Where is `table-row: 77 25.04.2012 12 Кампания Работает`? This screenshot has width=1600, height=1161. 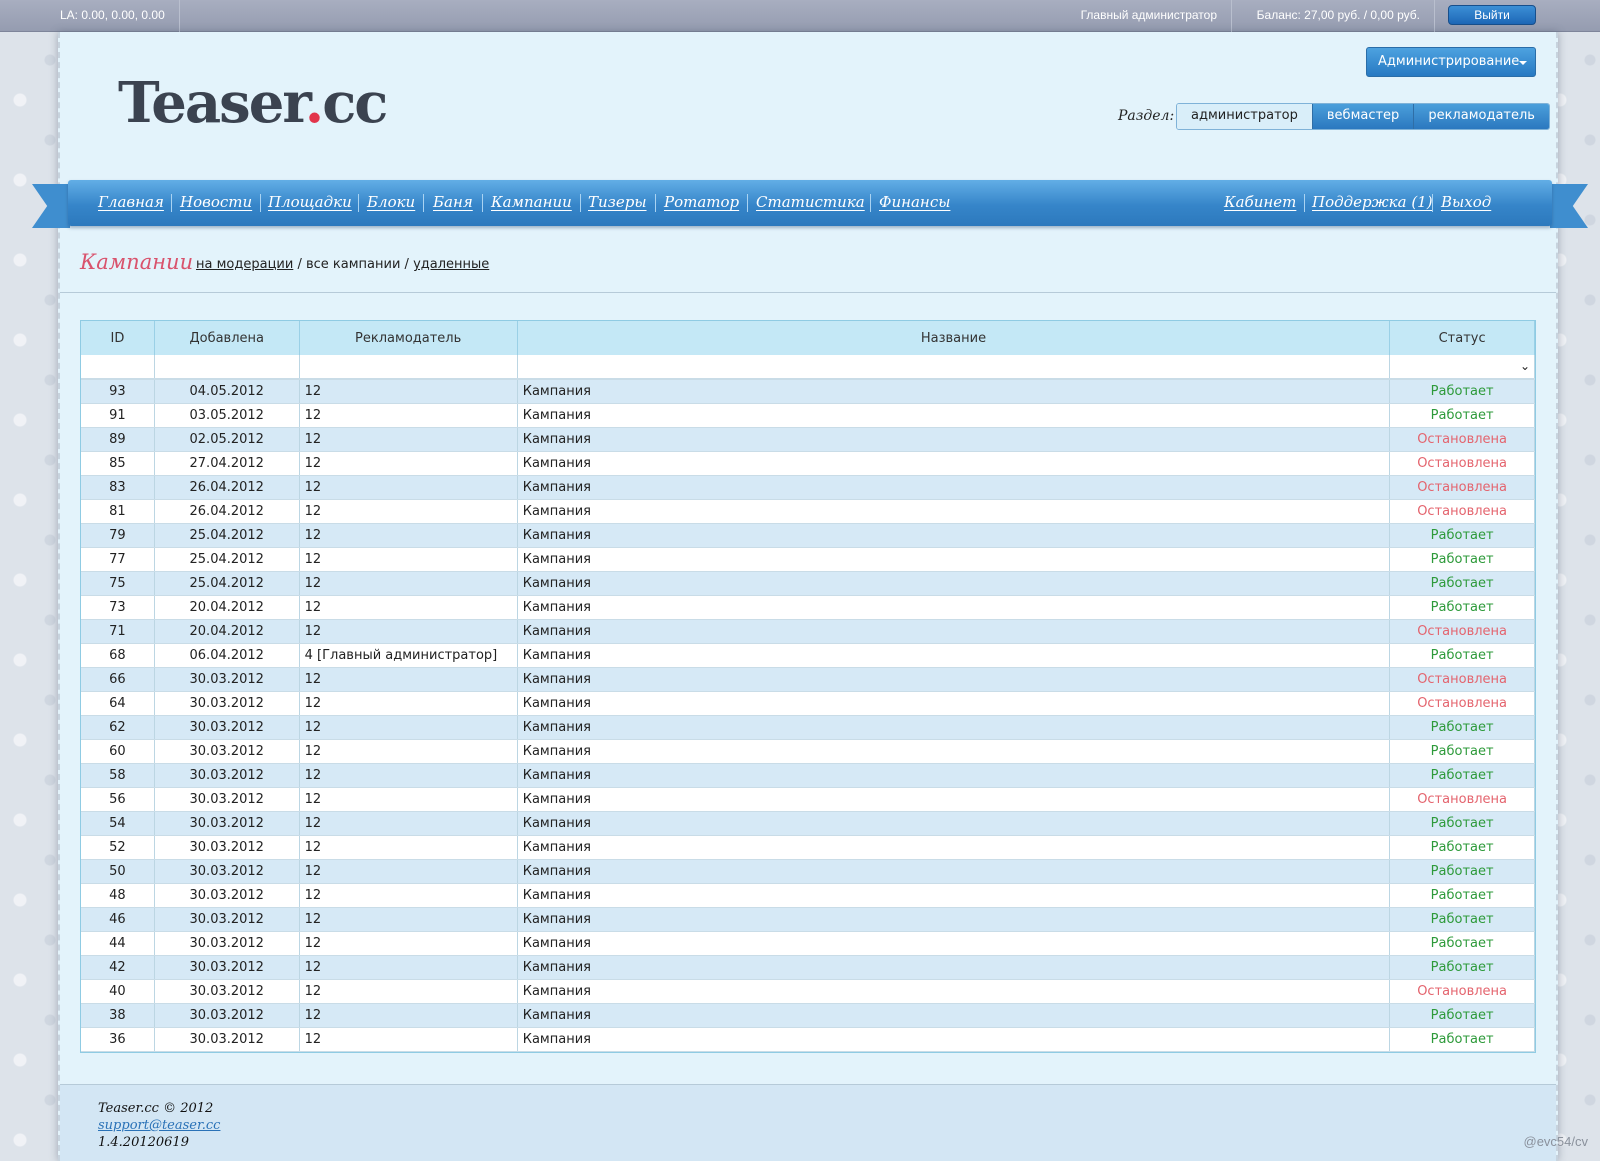 table-row: 77 25.04.2012 12 Кампания Работает is located at coordinates (808, 559).